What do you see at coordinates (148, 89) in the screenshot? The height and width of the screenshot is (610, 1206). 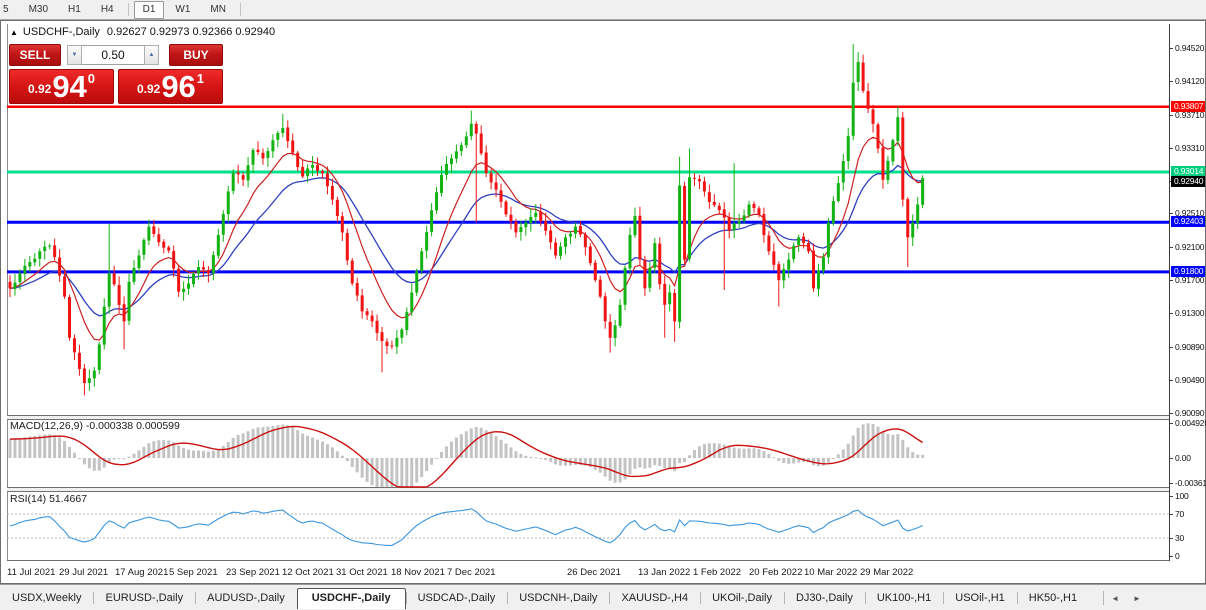 I see `buy-price-prefix: 0.92` at bounding box center [148, 89].